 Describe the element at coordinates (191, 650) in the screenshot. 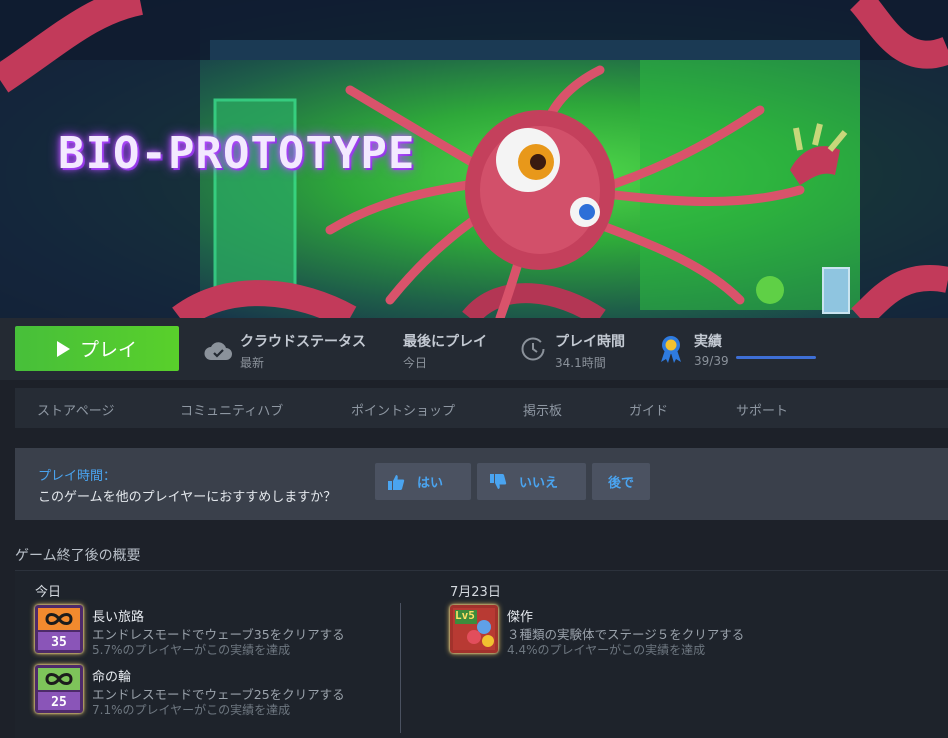

I see `achievement-percent: 5.7%のプレイヤーがこの実績を達成` at that location.